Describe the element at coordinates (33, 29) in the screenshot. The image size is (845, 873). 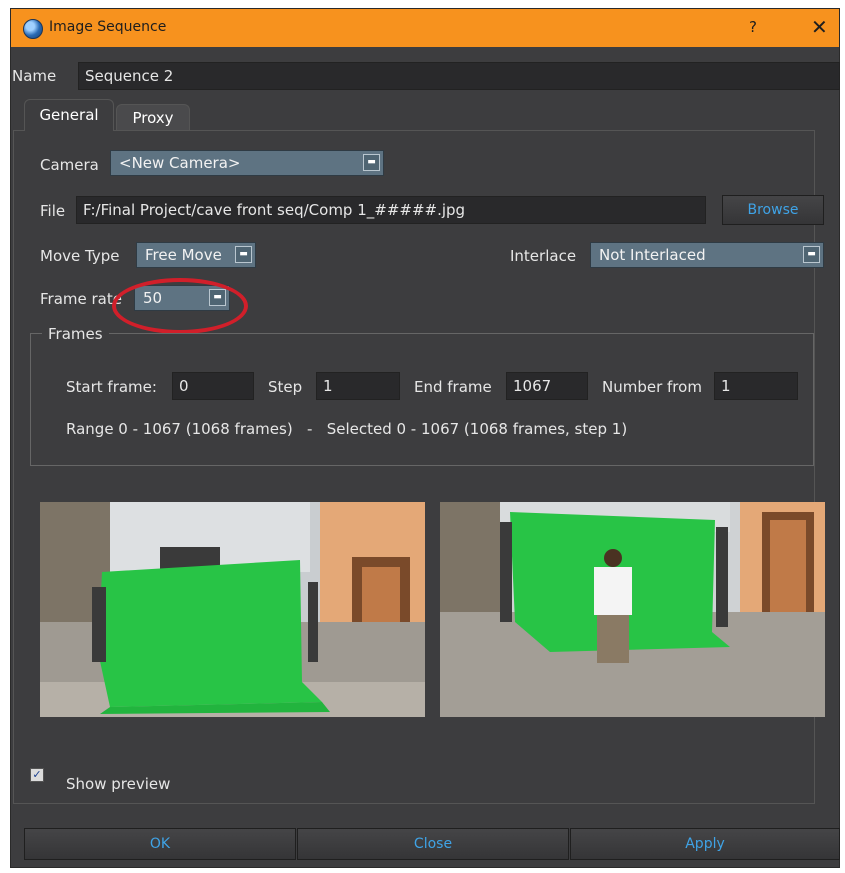
I see `app-globe-icon` at that location.